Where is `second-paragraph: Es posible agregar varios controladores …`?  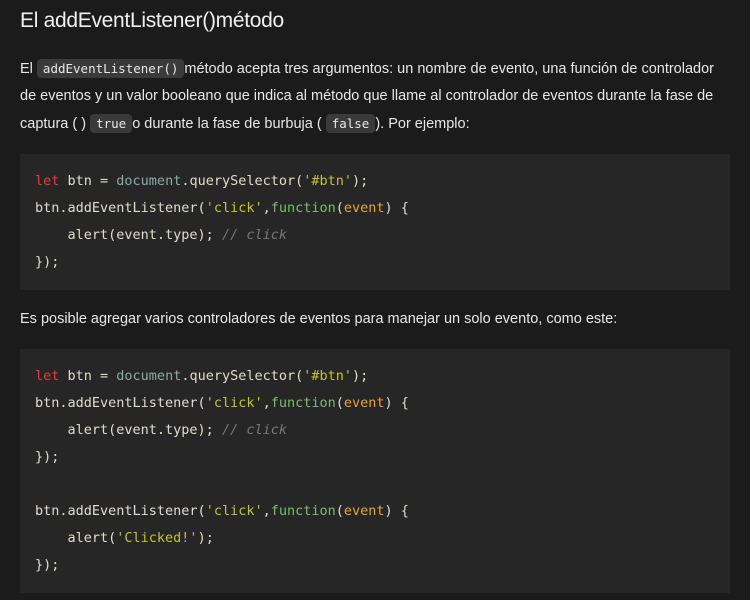
second-paragraph: Es posible agregar varios controladores … is located at coordinates (319, 319).